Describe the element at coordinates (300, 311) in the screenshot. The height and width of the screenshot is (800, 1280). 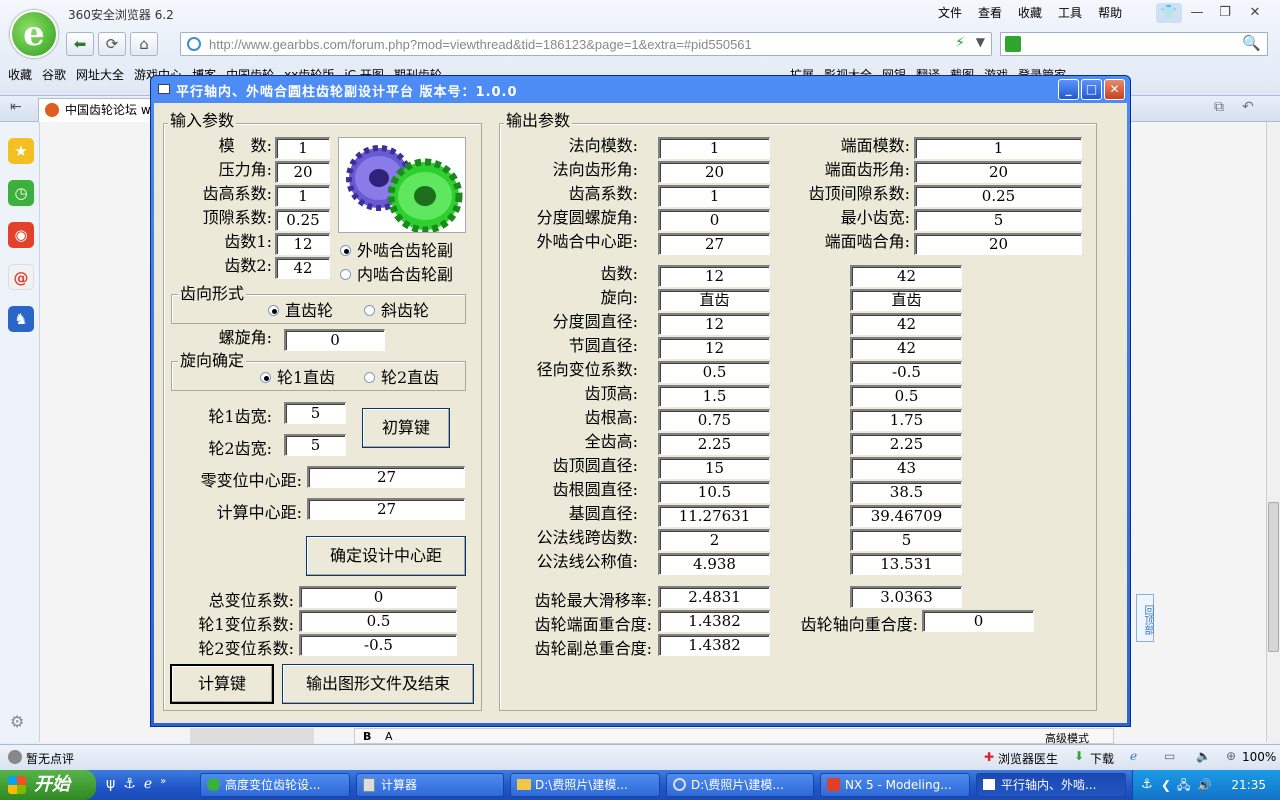
I see `spur-gear-radio: 直齿轮` at that location.